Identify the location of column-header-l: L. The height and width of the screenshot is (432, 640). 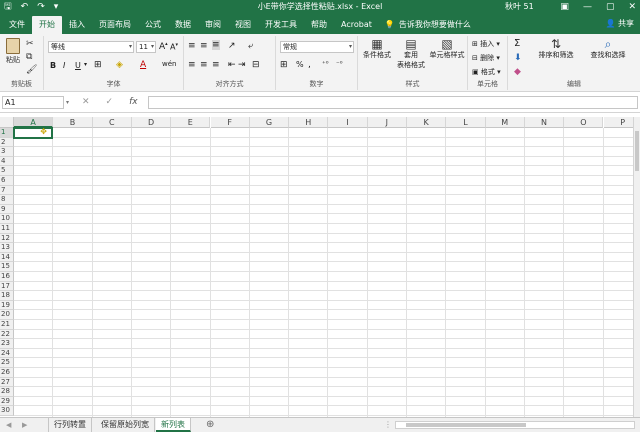
(466, 122).